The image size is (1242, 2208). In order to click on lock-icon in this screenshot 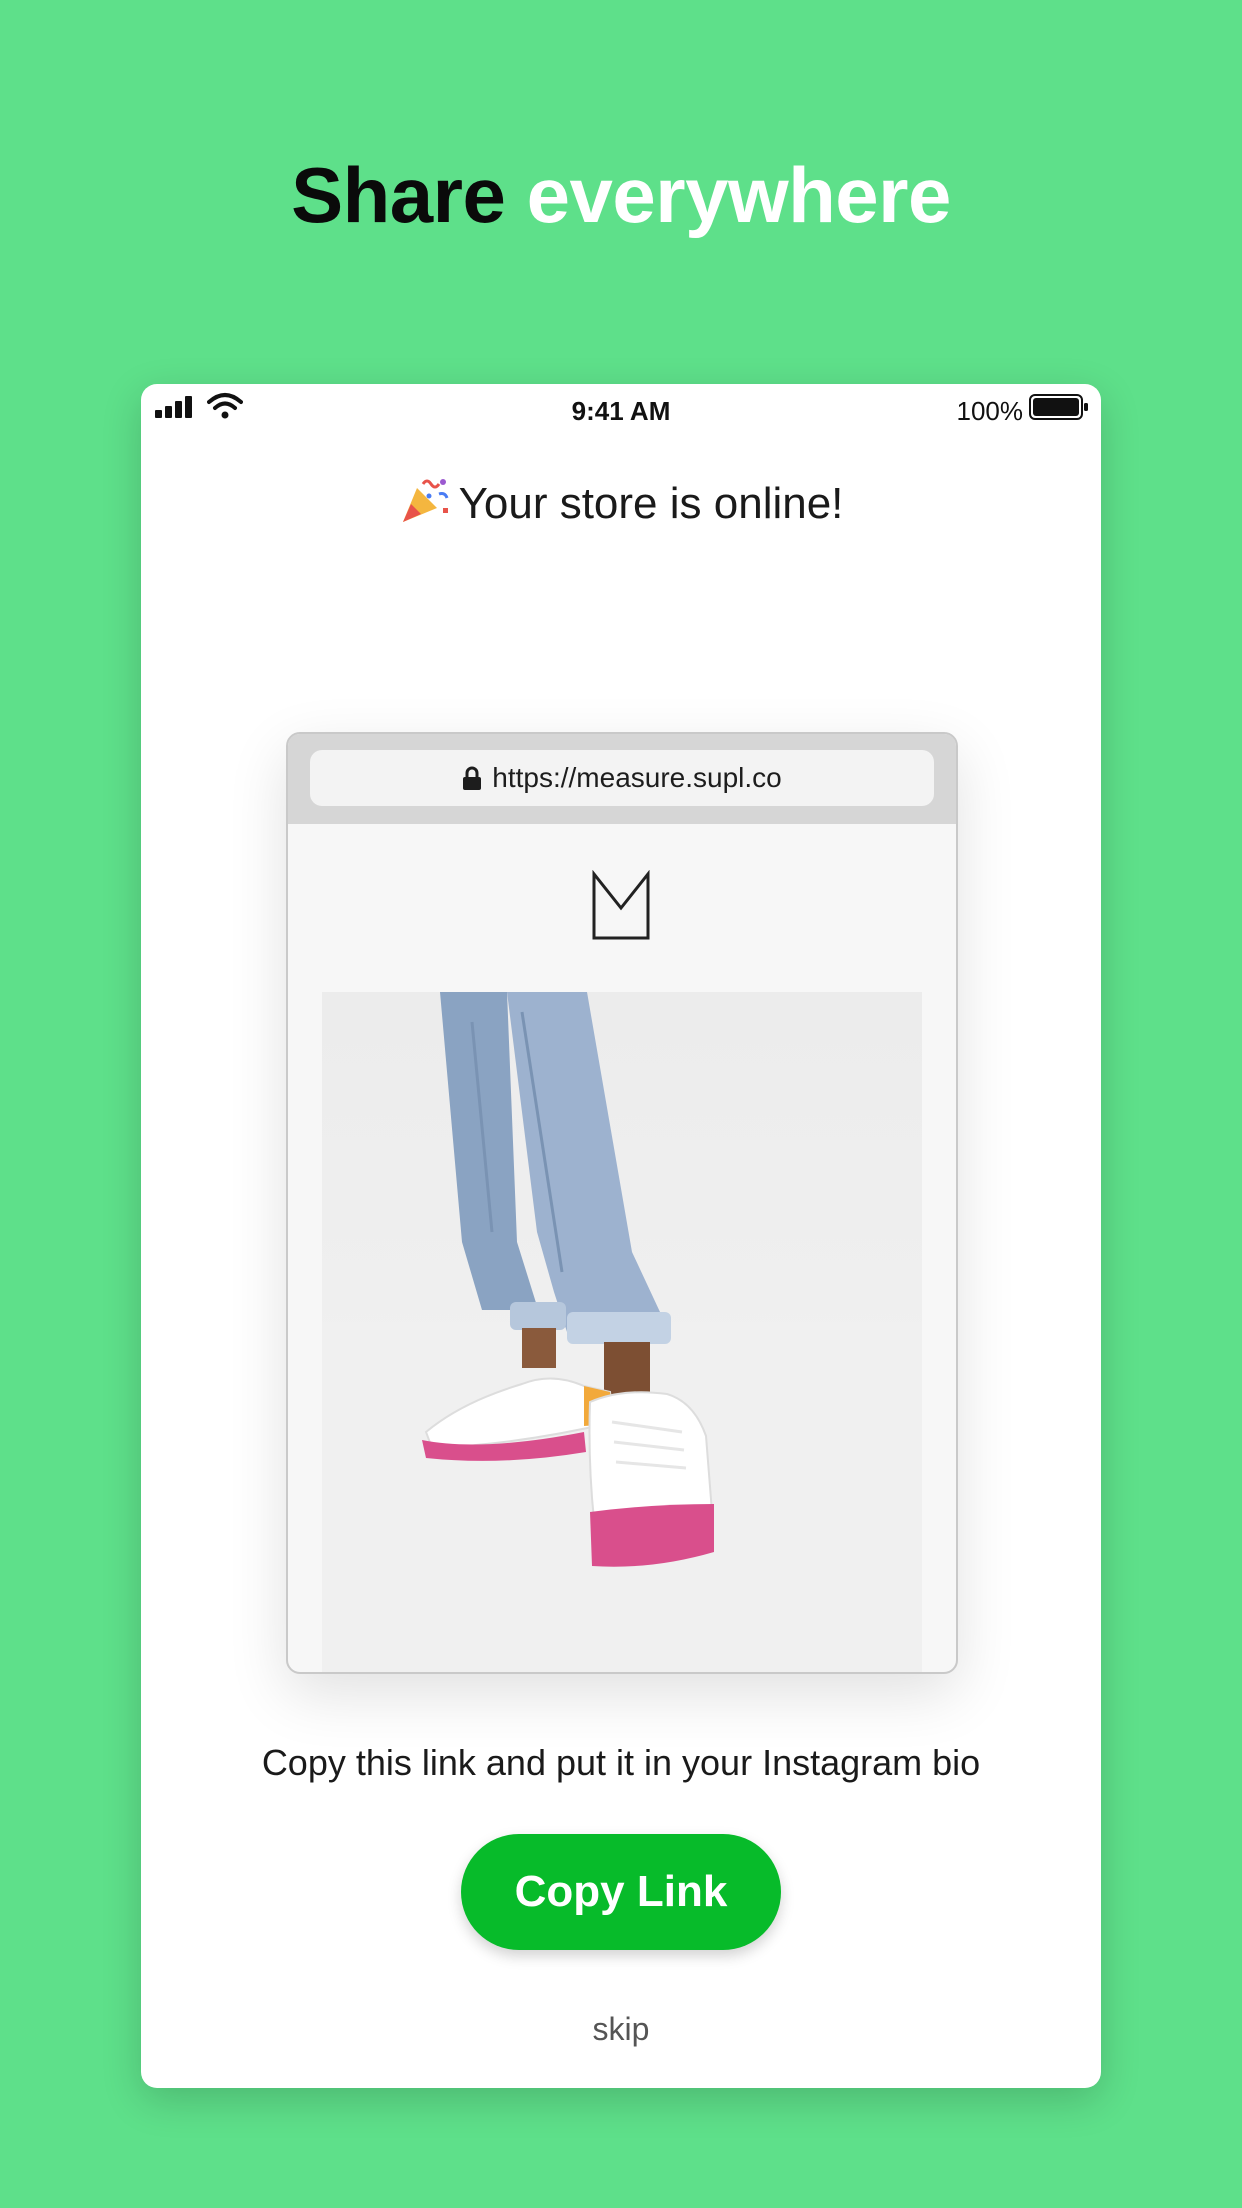, I will do `click(472, 778)`.